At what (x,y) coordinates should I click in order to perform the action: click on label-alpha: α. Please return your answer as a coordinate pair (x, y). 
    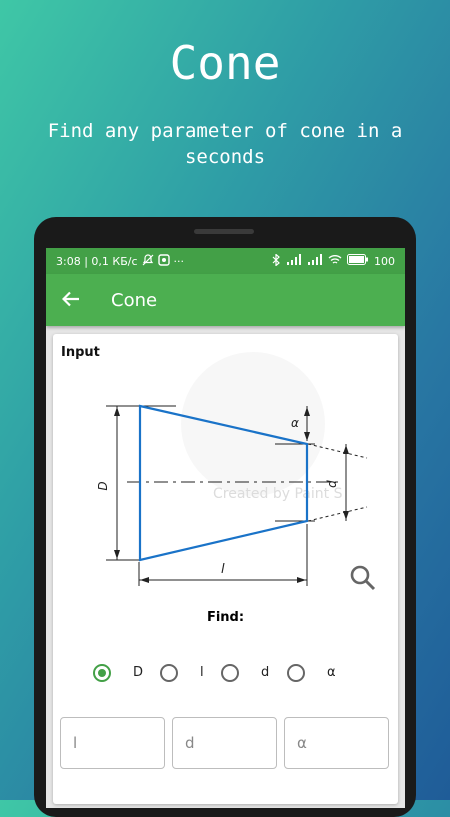
    Looking at the image, I should click on (295, 423).